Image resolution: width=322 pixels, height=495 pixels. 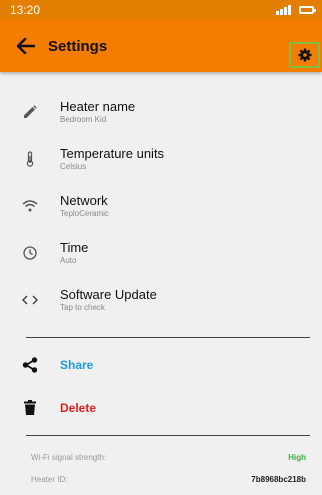 What do you see at coordinates (307, 10) in the screenshot?
I see `battery-icon` at bounding box center [307, 10].